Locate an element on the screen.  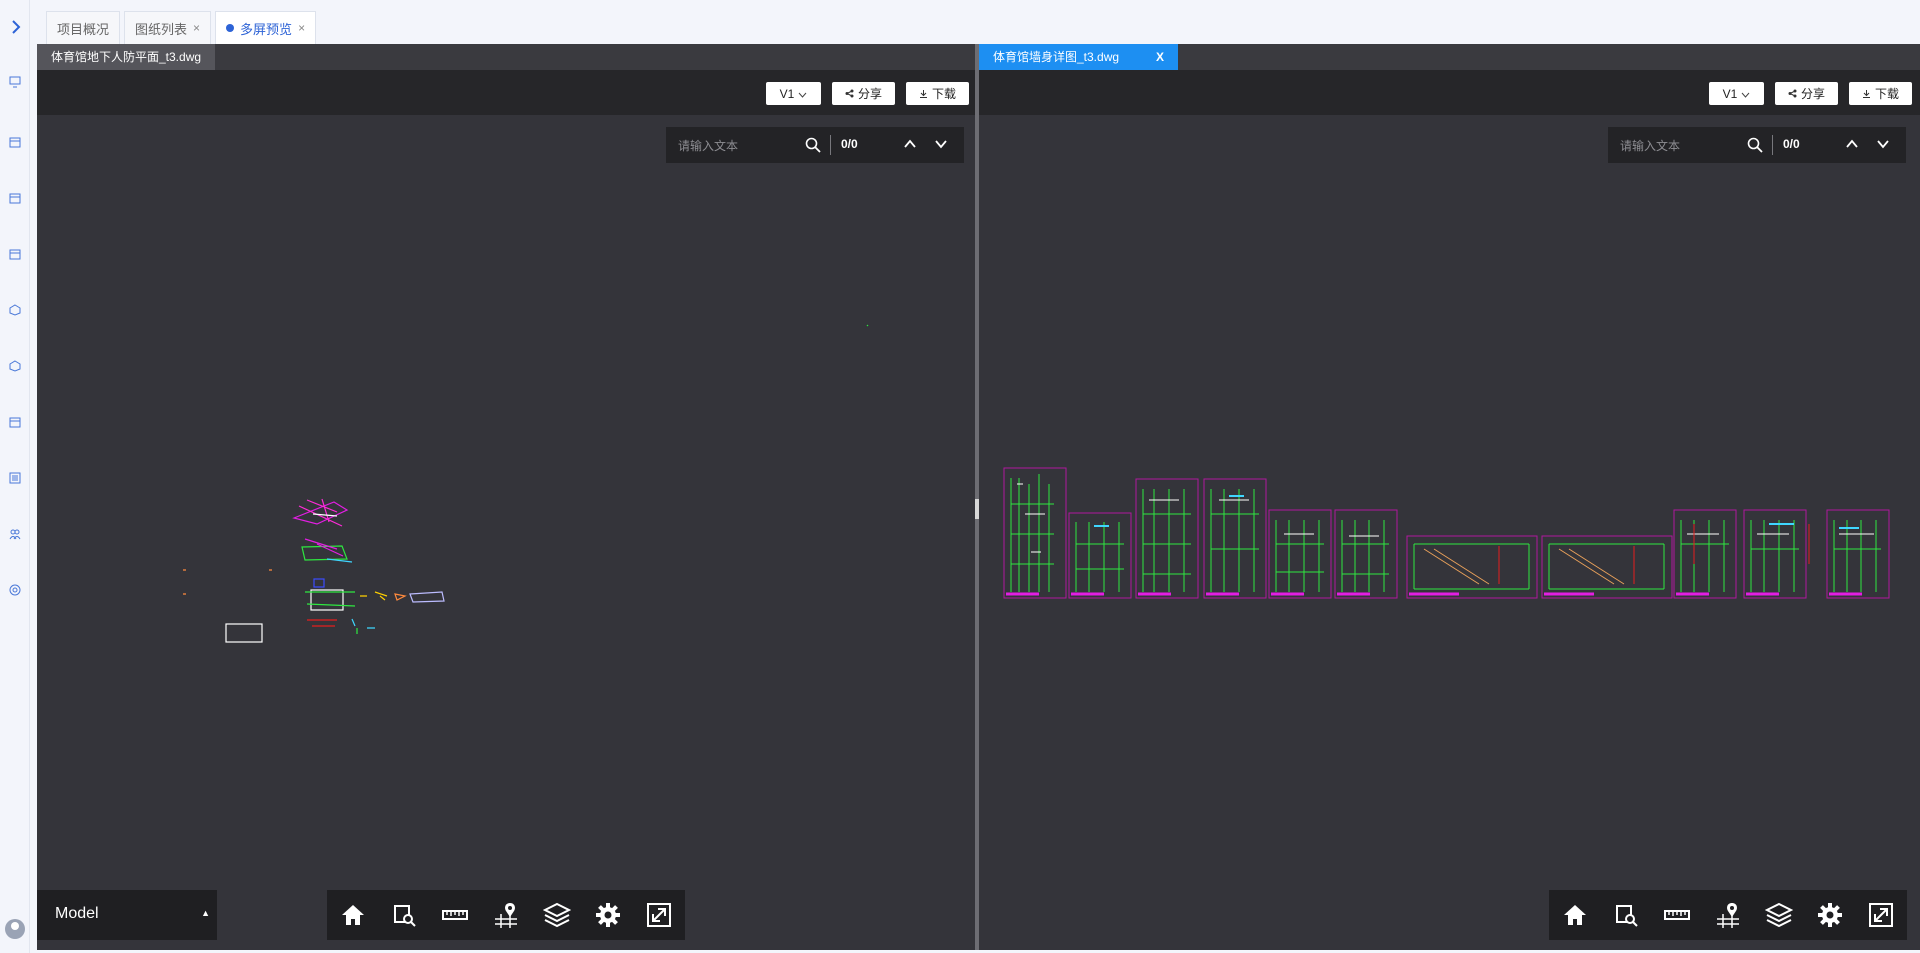
tab-project-overview: 项目概况 is located at coordinates (83, 27).